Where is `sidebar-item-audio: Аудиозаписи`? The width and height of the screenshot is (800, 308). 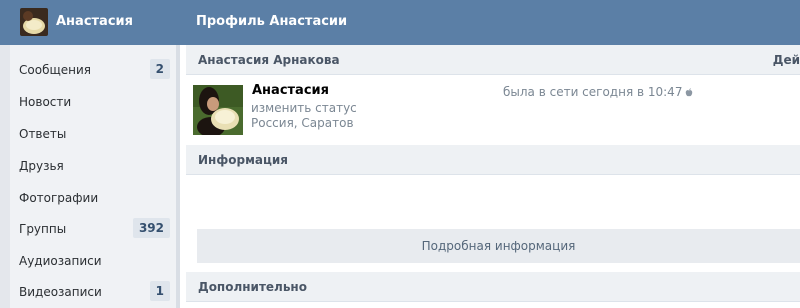
sidebar-item-audio: Аудиозаписи is located at coordinates (93, 261).